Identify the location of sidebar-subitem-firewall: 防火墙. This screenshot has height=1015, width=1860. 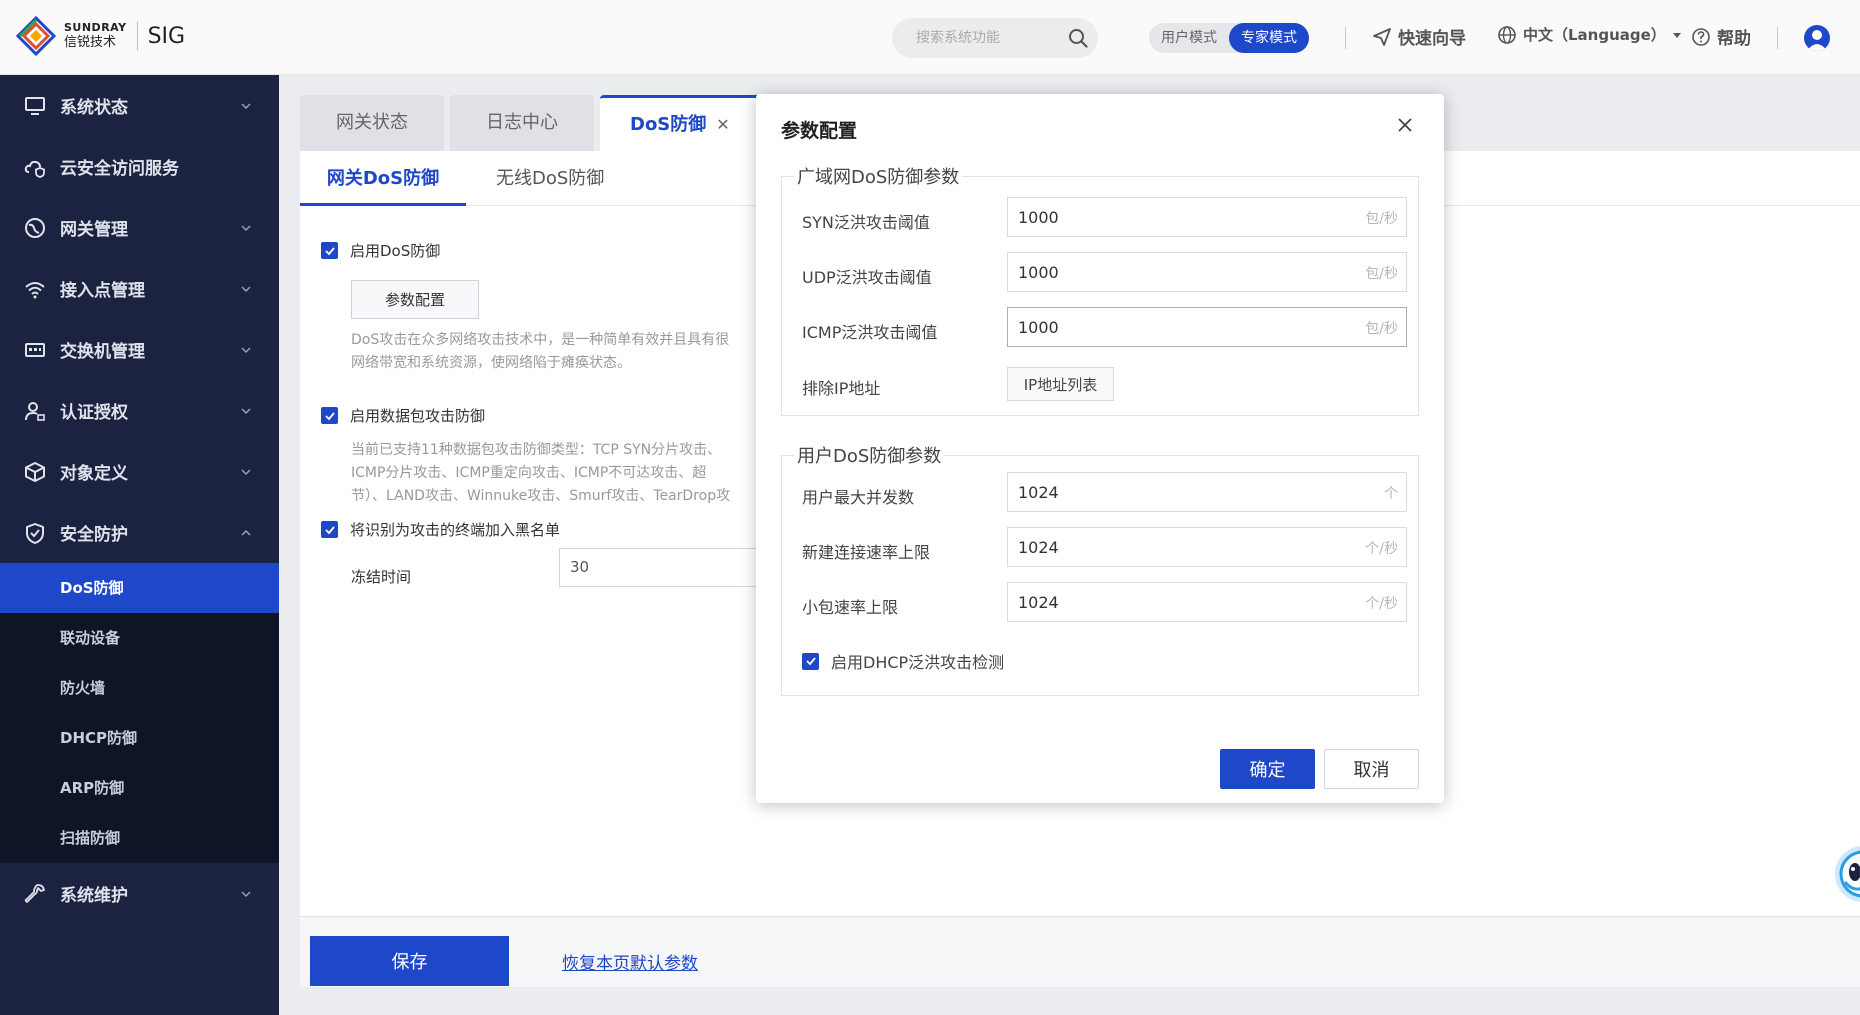
(139, 688).